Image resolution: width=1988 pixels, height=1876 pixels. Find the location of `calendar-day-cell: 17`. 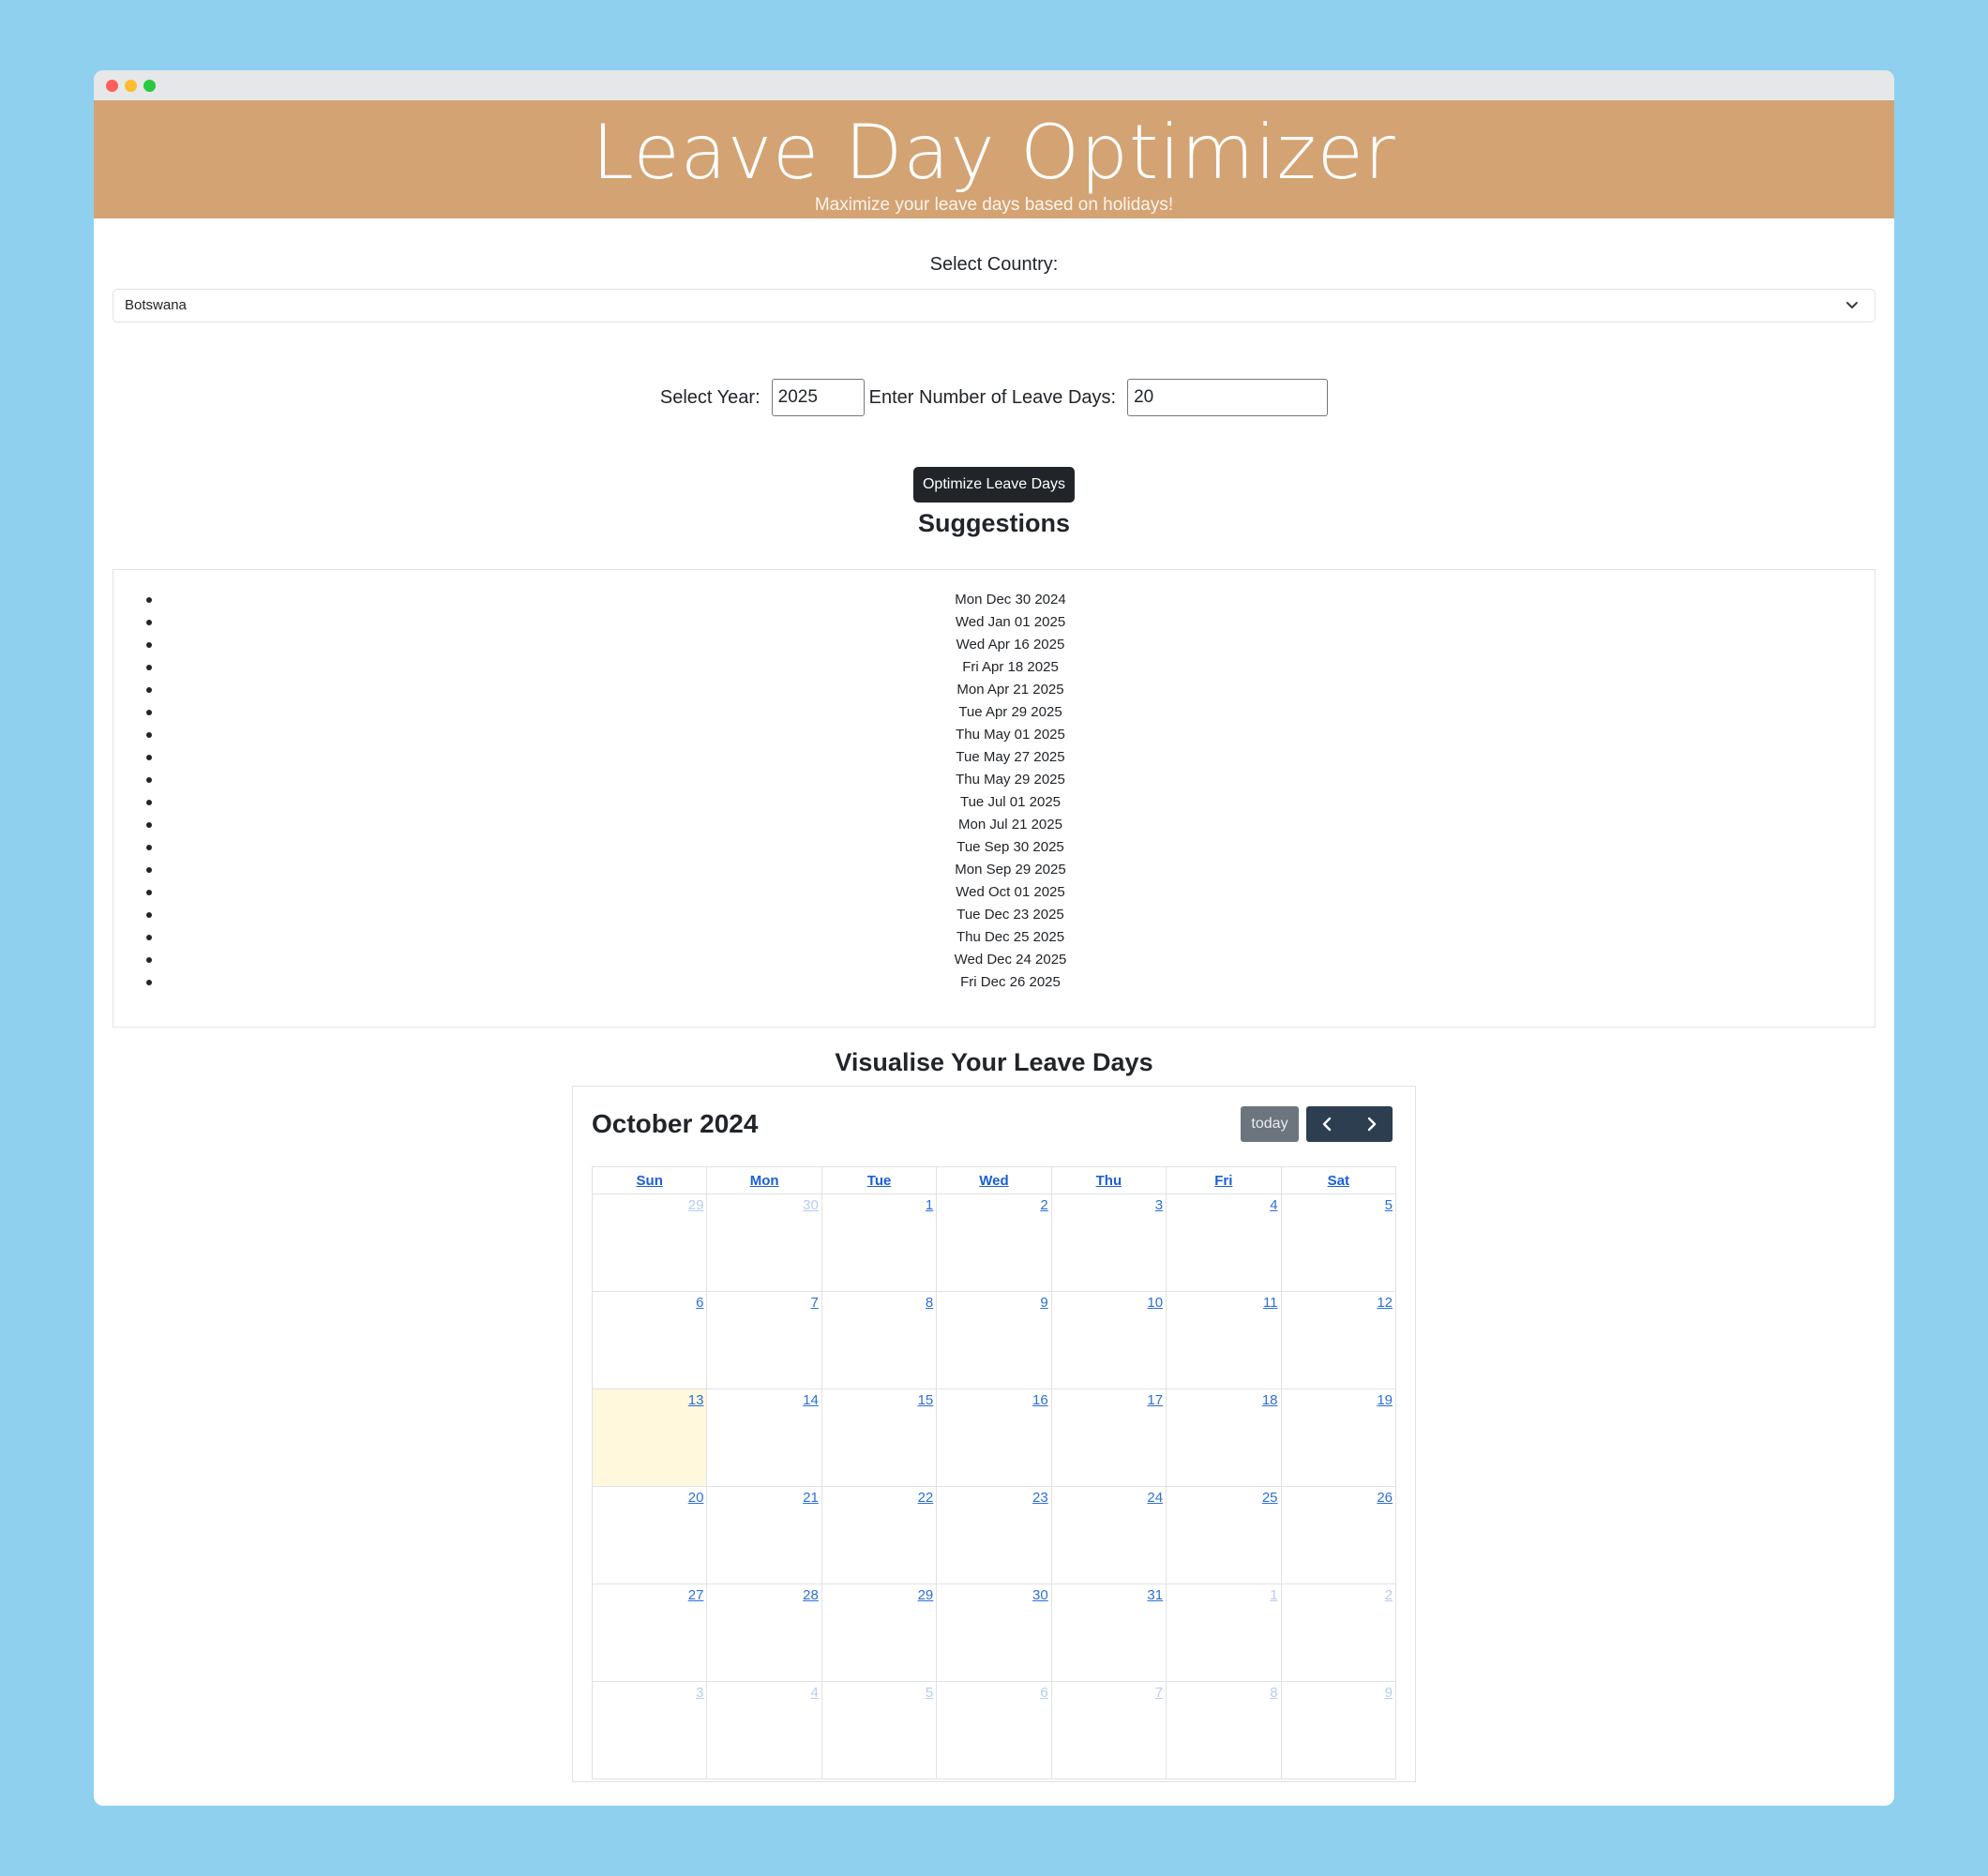

calendar-day-cell: 17 is located at coordinates (1108, 1437).